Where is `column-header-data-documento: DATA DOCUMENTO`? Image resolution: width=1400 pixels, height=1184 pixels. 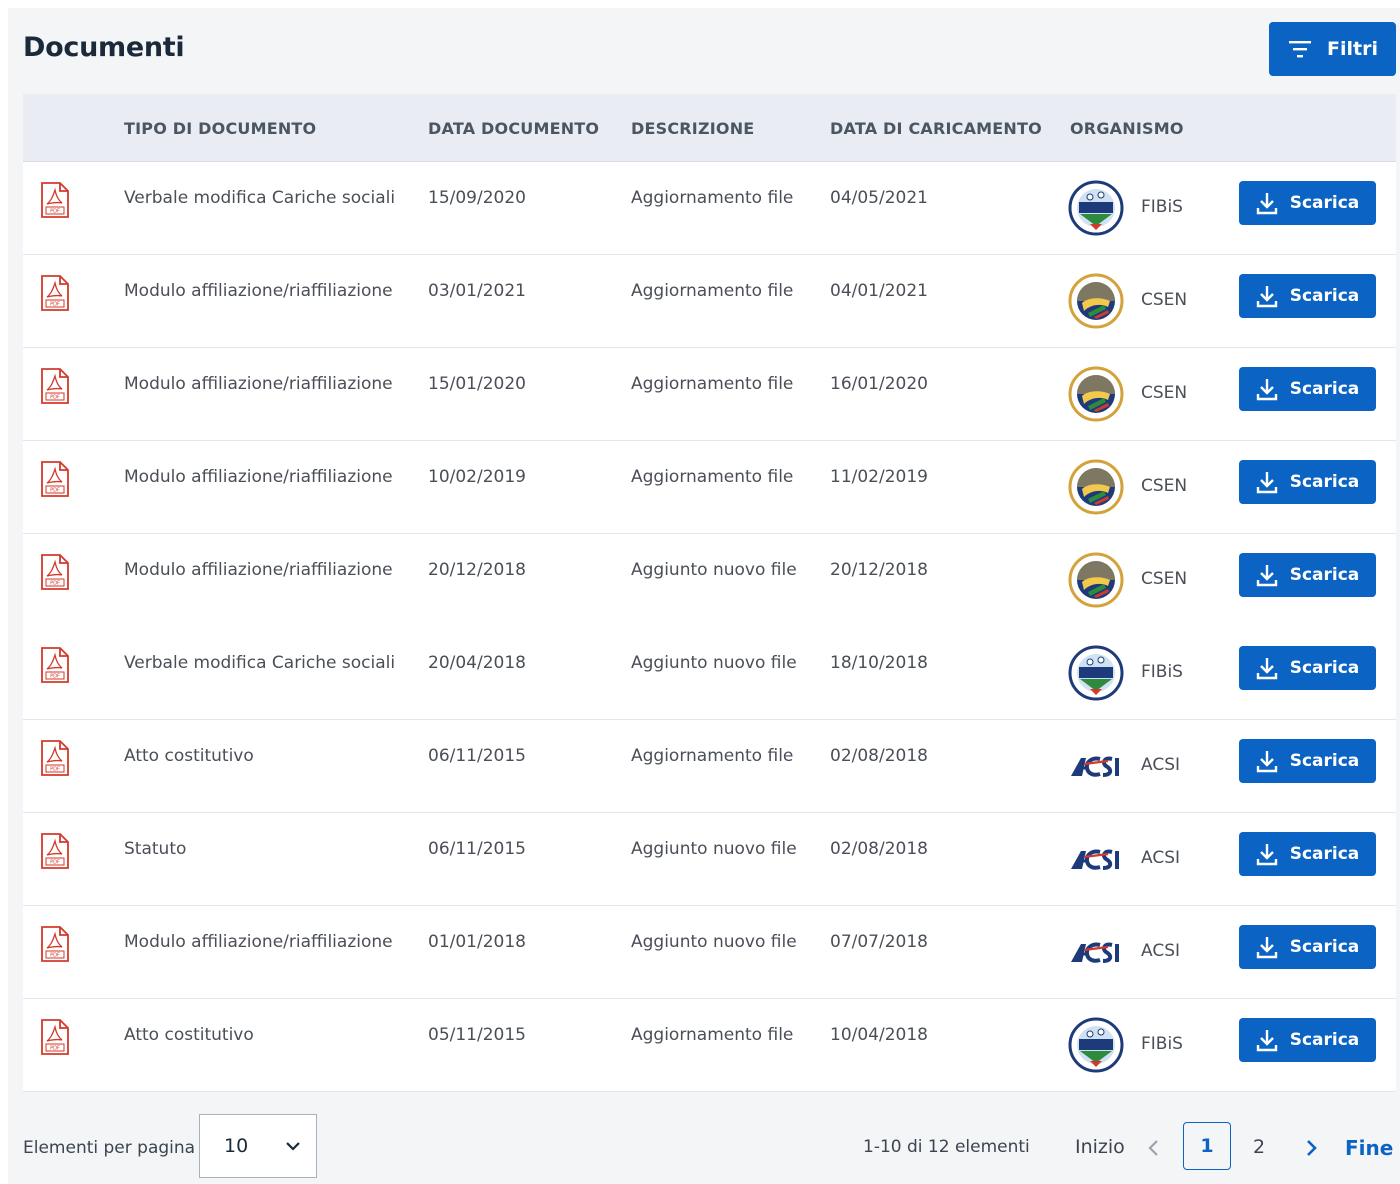
column-header-data-documento: DATA DOCUMENTO is located at coordinates (513, 128).